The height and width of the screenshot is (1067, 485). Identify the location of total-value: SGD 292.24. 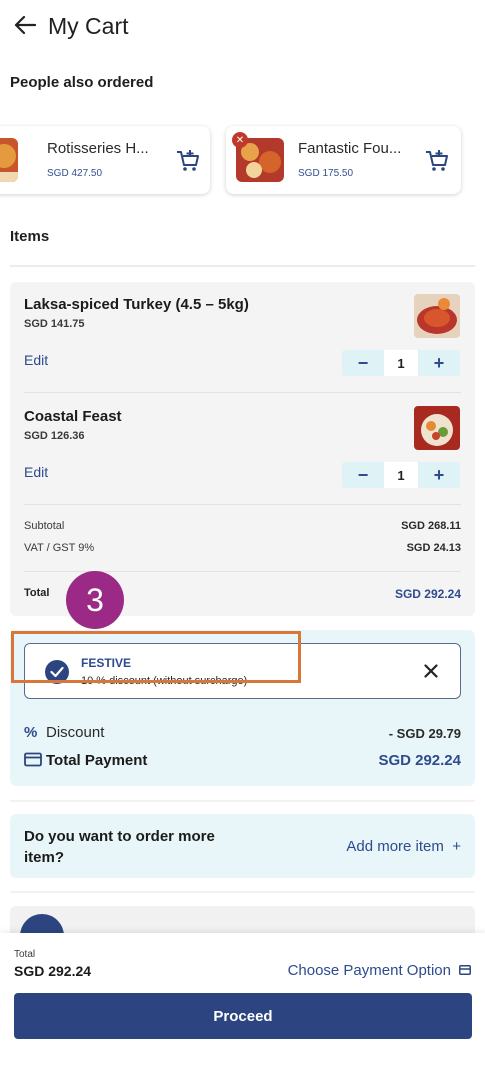
(427, 594).